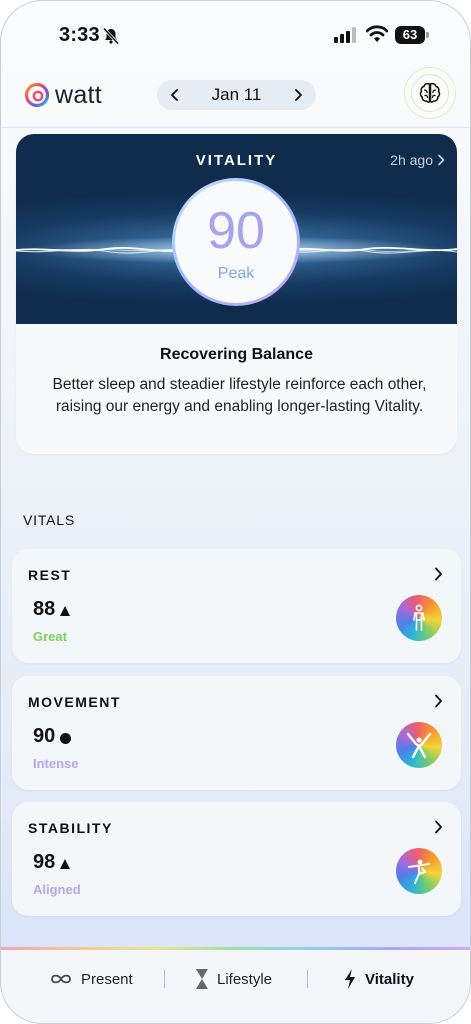  I want to click on brain-button, so click(430, 93).